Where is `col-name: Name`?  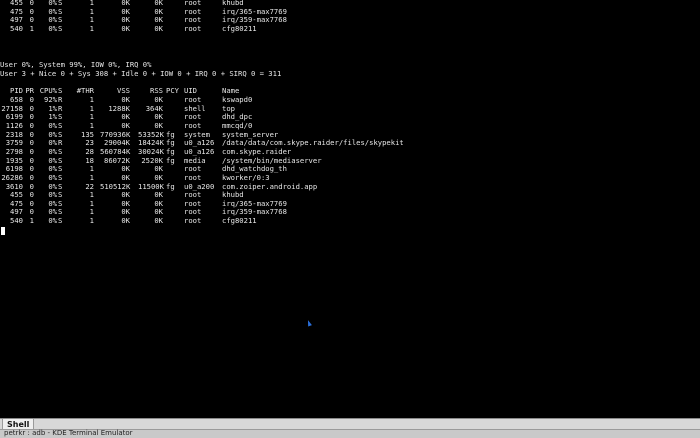 col-name: Name is located at coordinates (231, 90).